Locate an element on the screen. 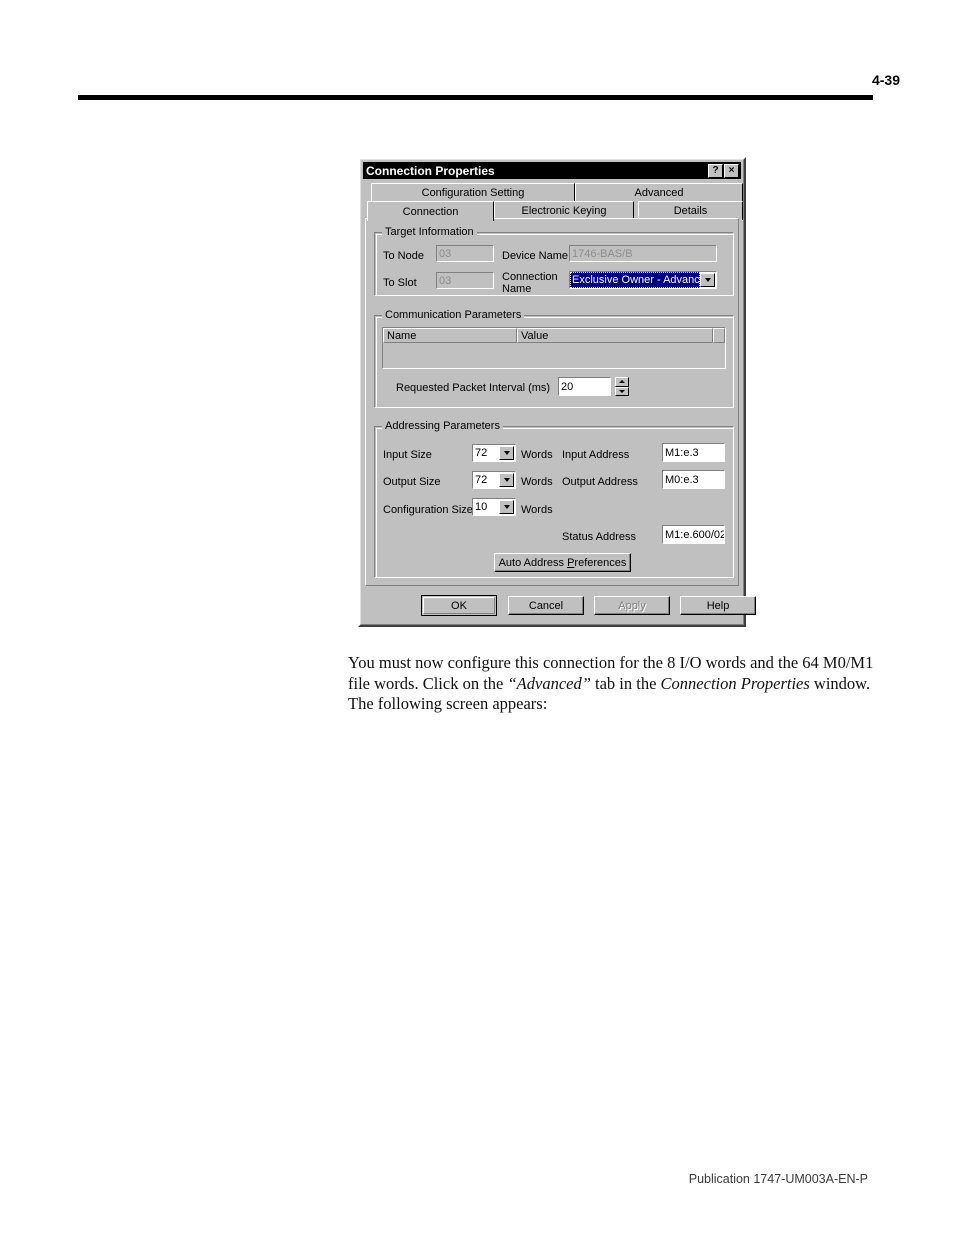 The width and height of the screenshot is (954, 1235). publication-footer: Publication 1747-UM003A-EN-P is located at coordinates (778, 1179).